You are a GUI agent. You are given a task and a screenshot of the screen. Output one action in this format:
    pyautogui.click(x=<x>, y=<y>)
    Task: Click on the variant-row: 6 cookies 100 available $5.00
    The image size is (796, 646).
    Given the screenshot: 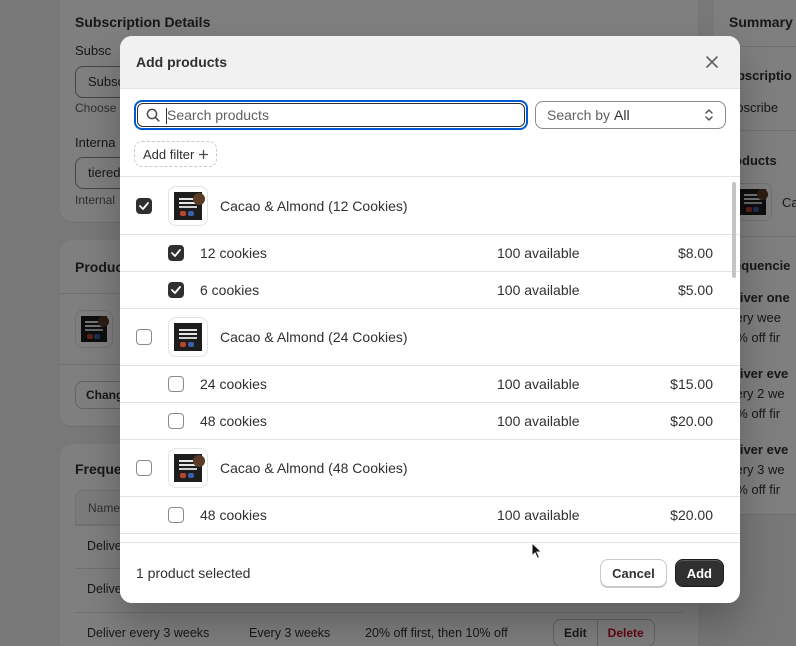 What is the action you would take?
    pyautogui.click(x=430, y=290)
    